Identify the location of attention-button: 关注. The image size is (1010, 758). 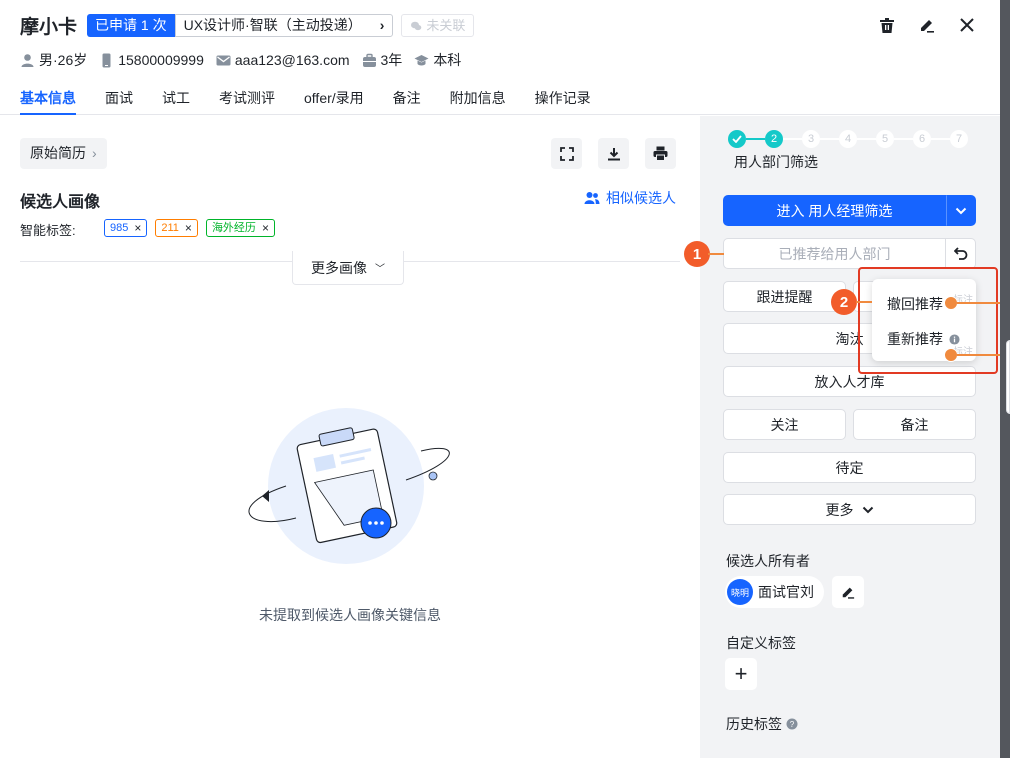
(784, 424).